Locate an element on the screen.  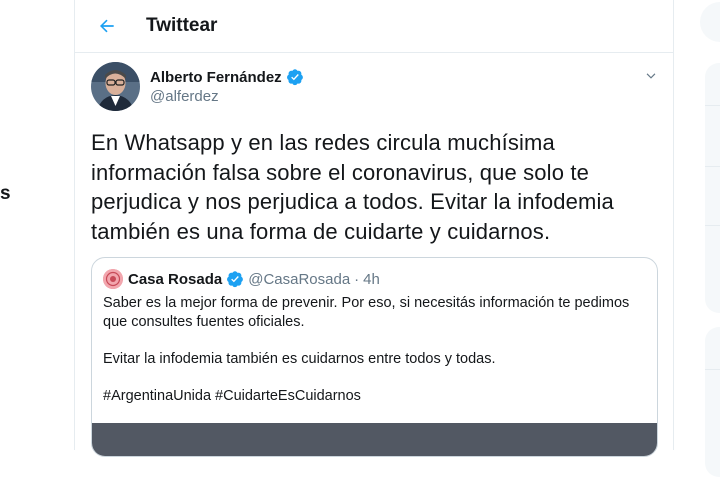
quoted-media-preview is located at coordinates (374, 439).